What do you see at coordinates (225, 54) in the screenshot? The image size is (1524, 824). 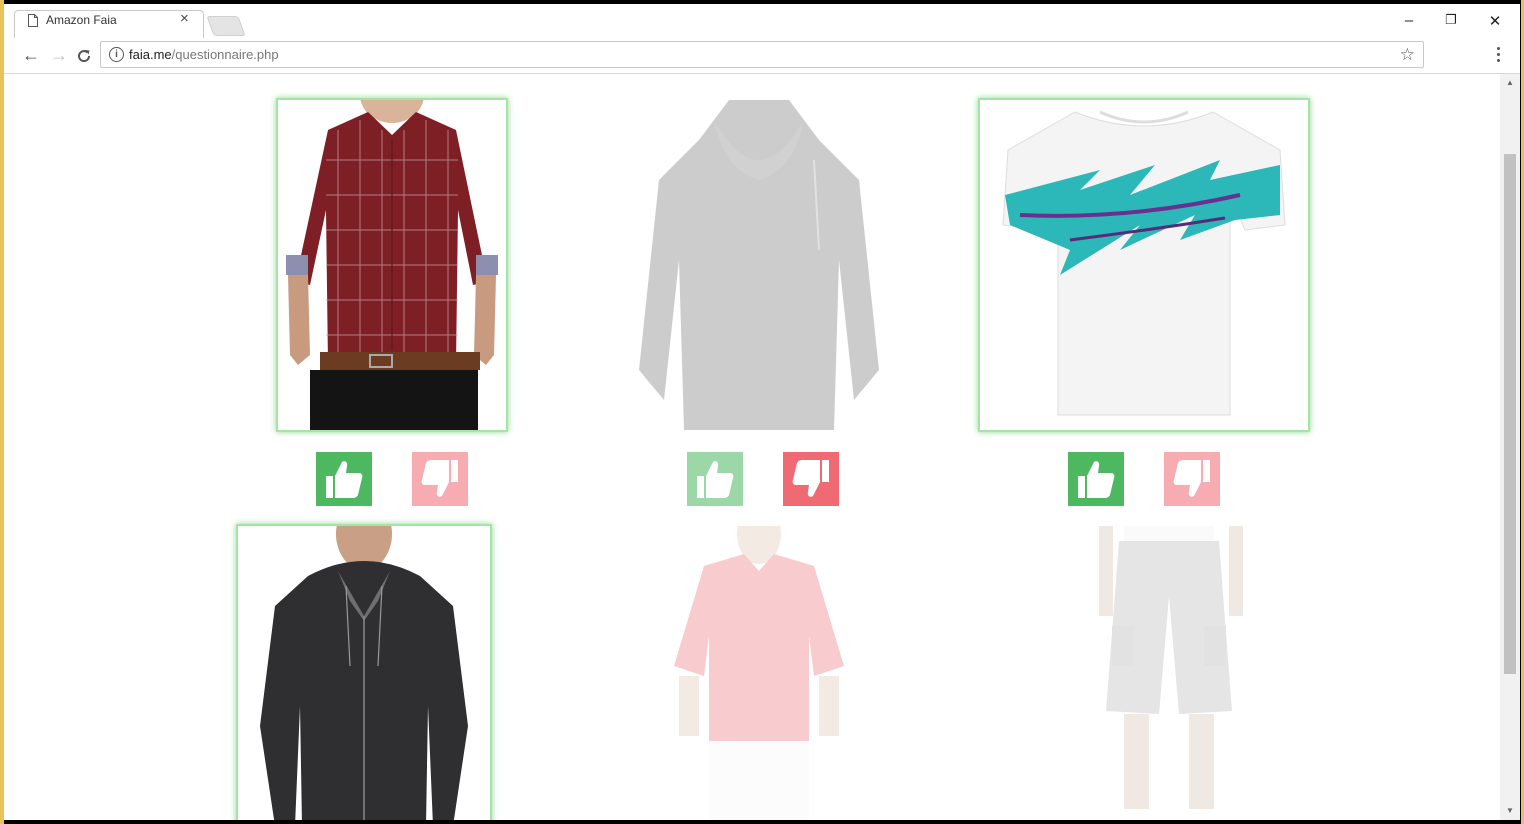 I see `url-path: /questionnaire.php` at bounding box center [225, 54].